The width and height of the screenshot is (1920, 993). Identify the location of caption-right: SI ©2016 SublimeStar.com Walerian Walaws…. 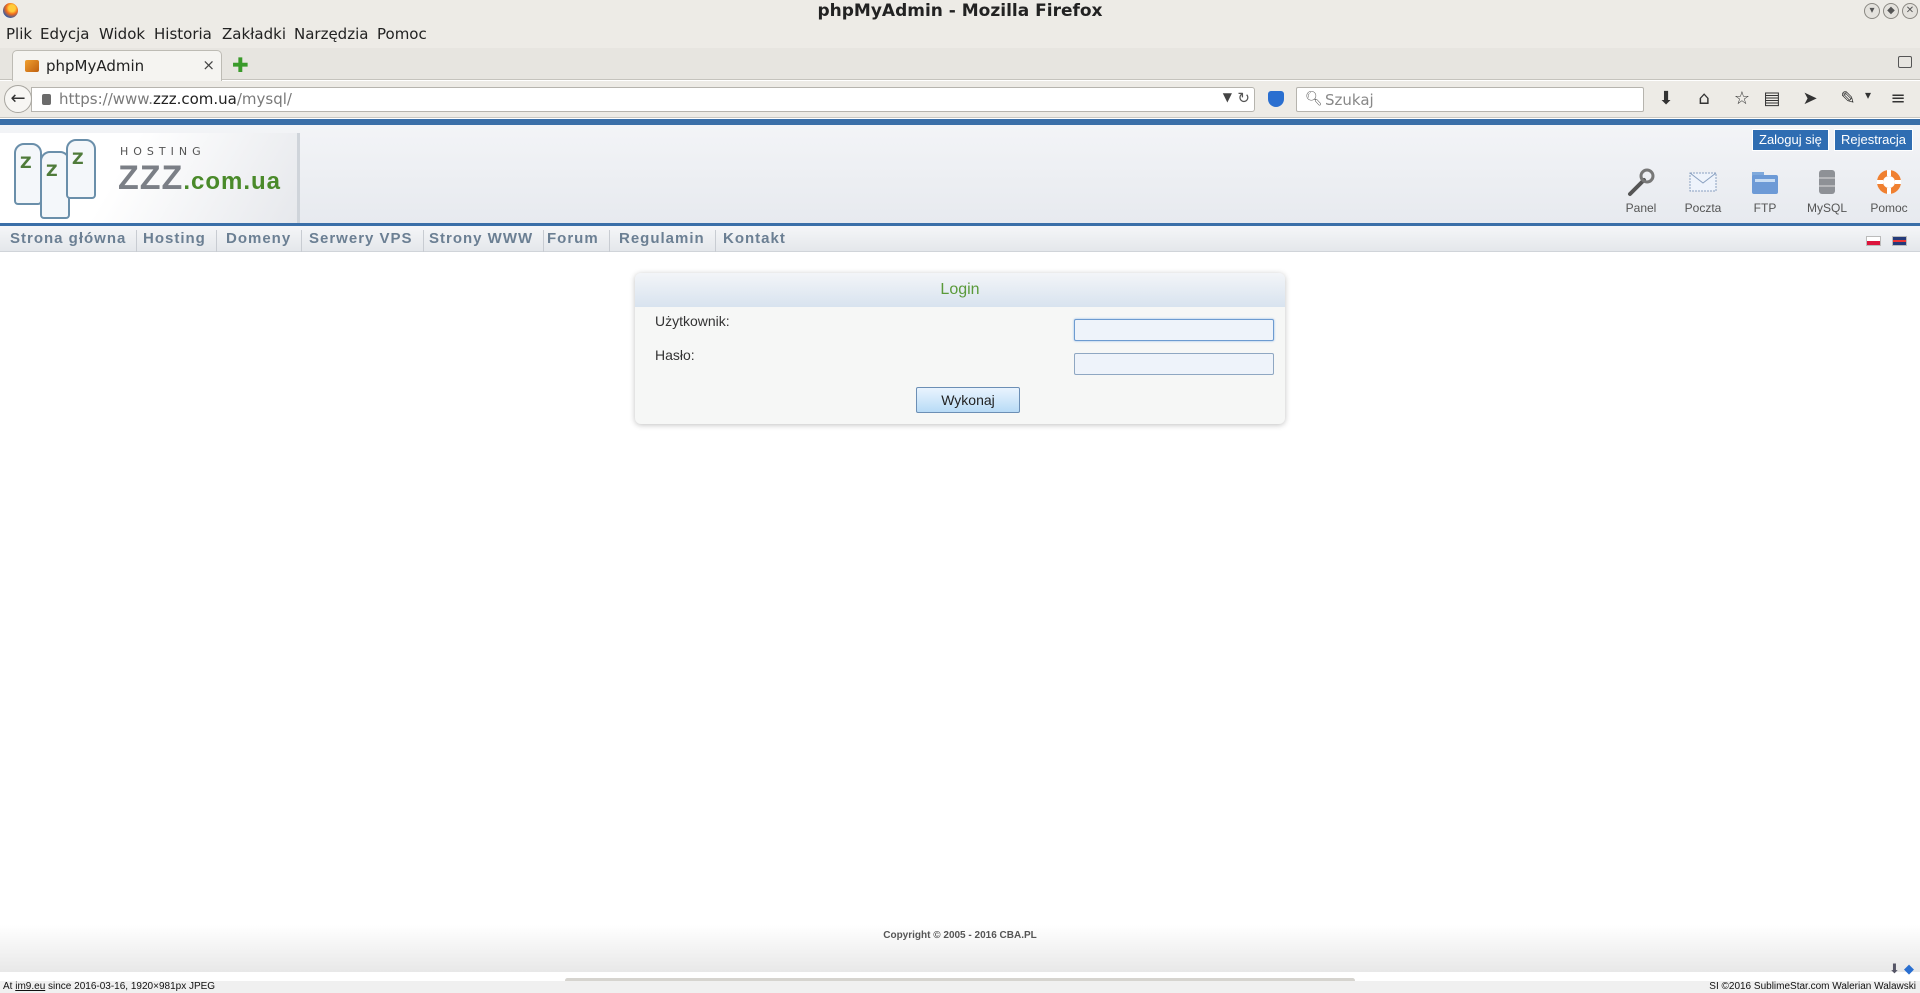
(1812, 986).